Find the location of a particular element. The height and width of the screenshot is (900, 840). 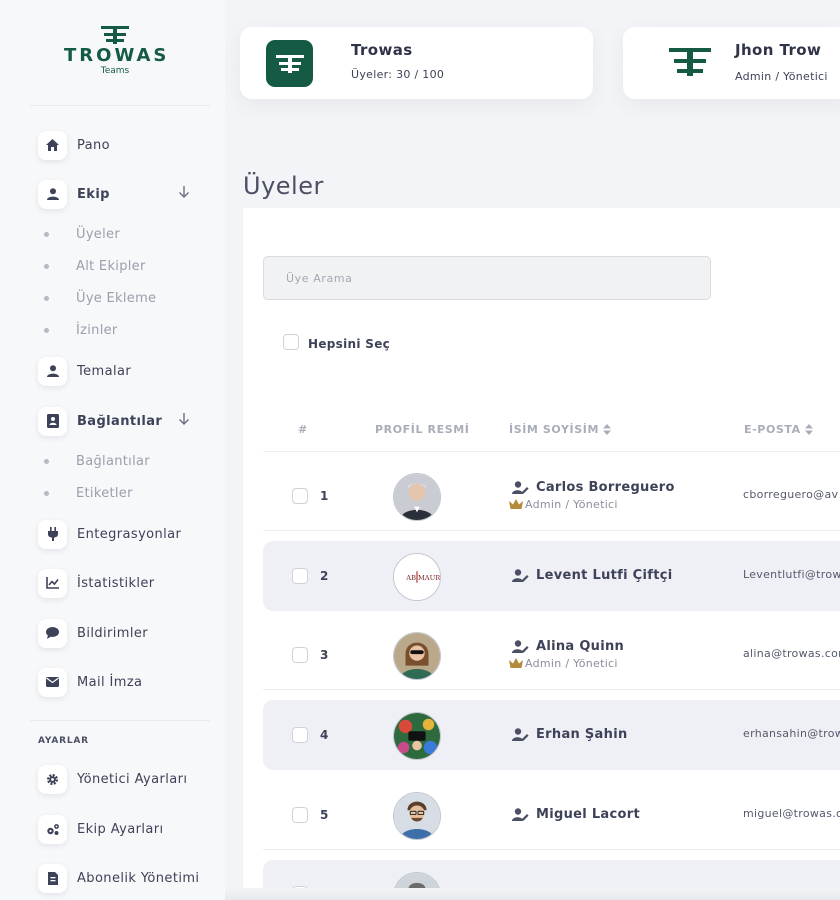

member-email: cborreguero@av is located at coordinates (791, 494).